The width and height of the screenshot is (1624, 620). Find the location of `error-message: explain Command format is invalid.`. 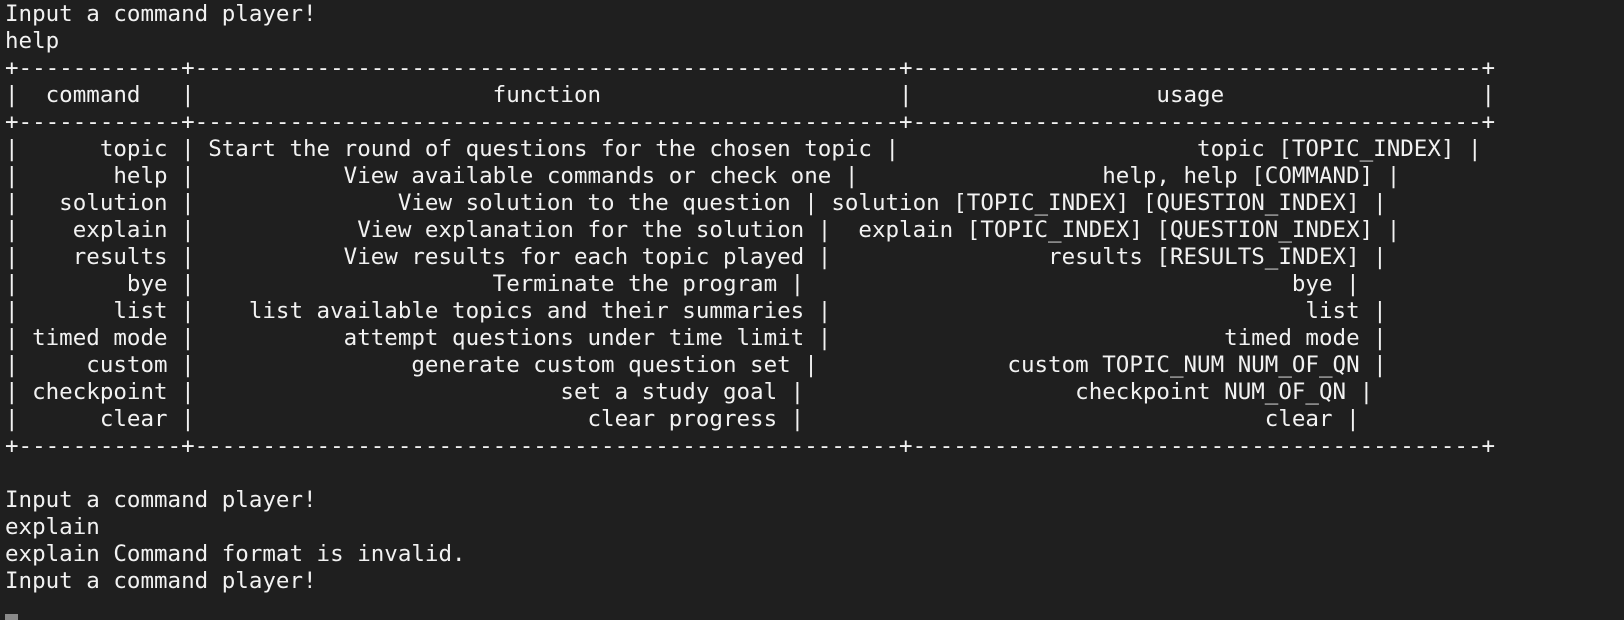

error-message: explain Command format is invalid. is located at coordinates (235, 554).